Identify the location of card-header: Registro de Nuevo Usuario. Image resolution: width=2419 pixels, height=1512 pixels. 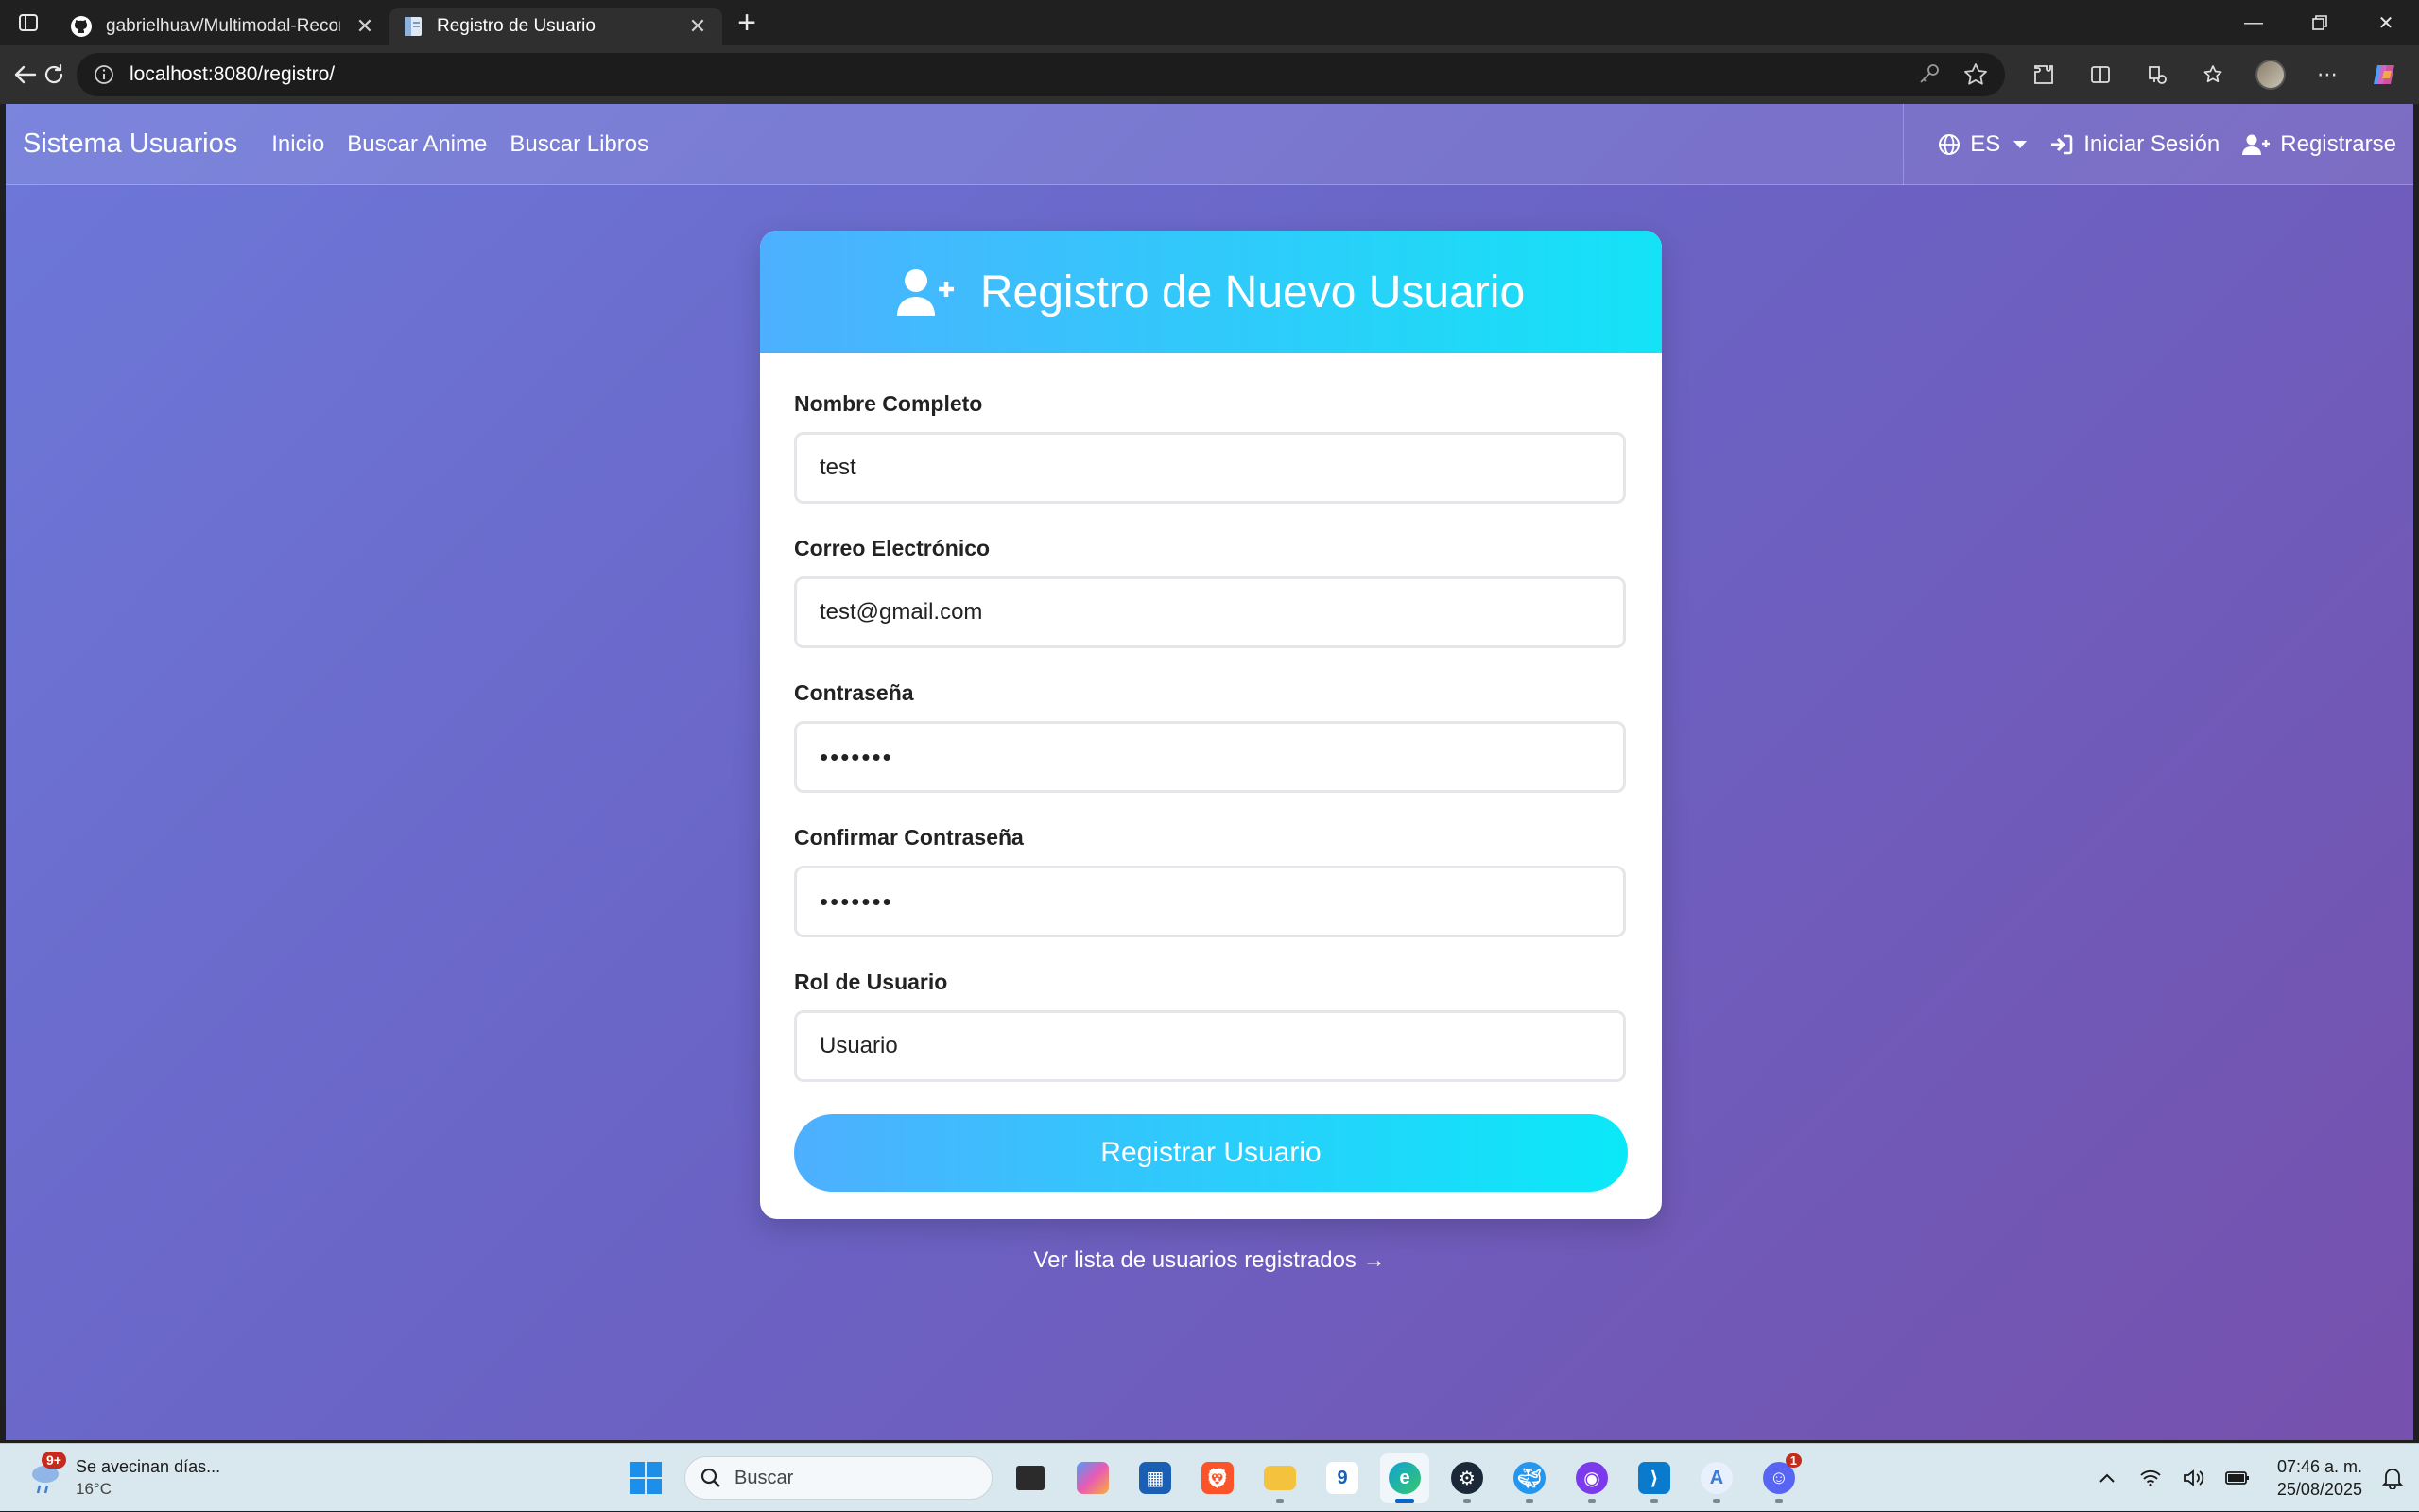
(1211, 292).